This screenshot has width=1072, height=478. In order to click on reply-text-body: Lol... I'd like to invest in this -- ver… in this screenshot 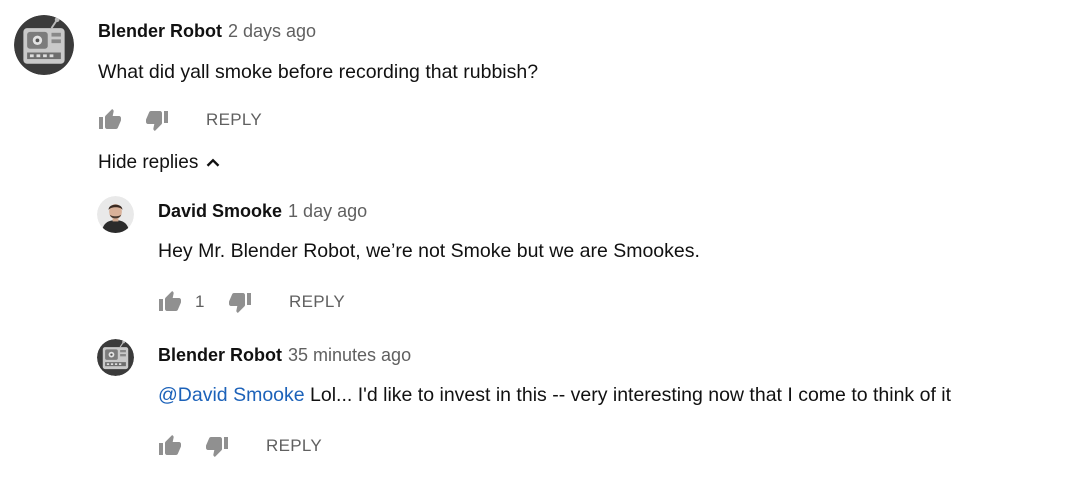, I will do `click(628, 395)`.